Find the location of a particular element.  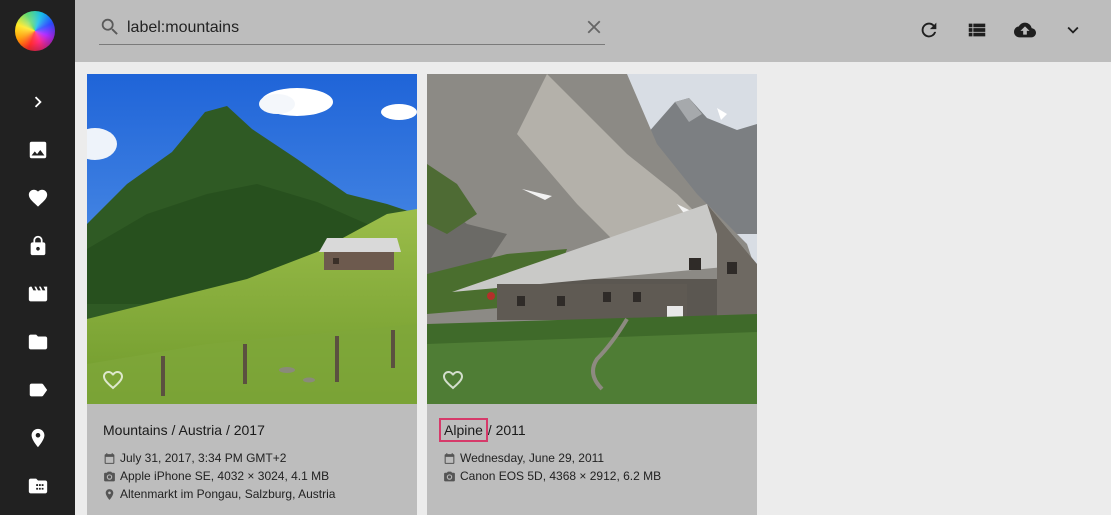

photo-location: Altenmarkt im Pongau, Salzburg, Austria is located at coordinates (219, 494).